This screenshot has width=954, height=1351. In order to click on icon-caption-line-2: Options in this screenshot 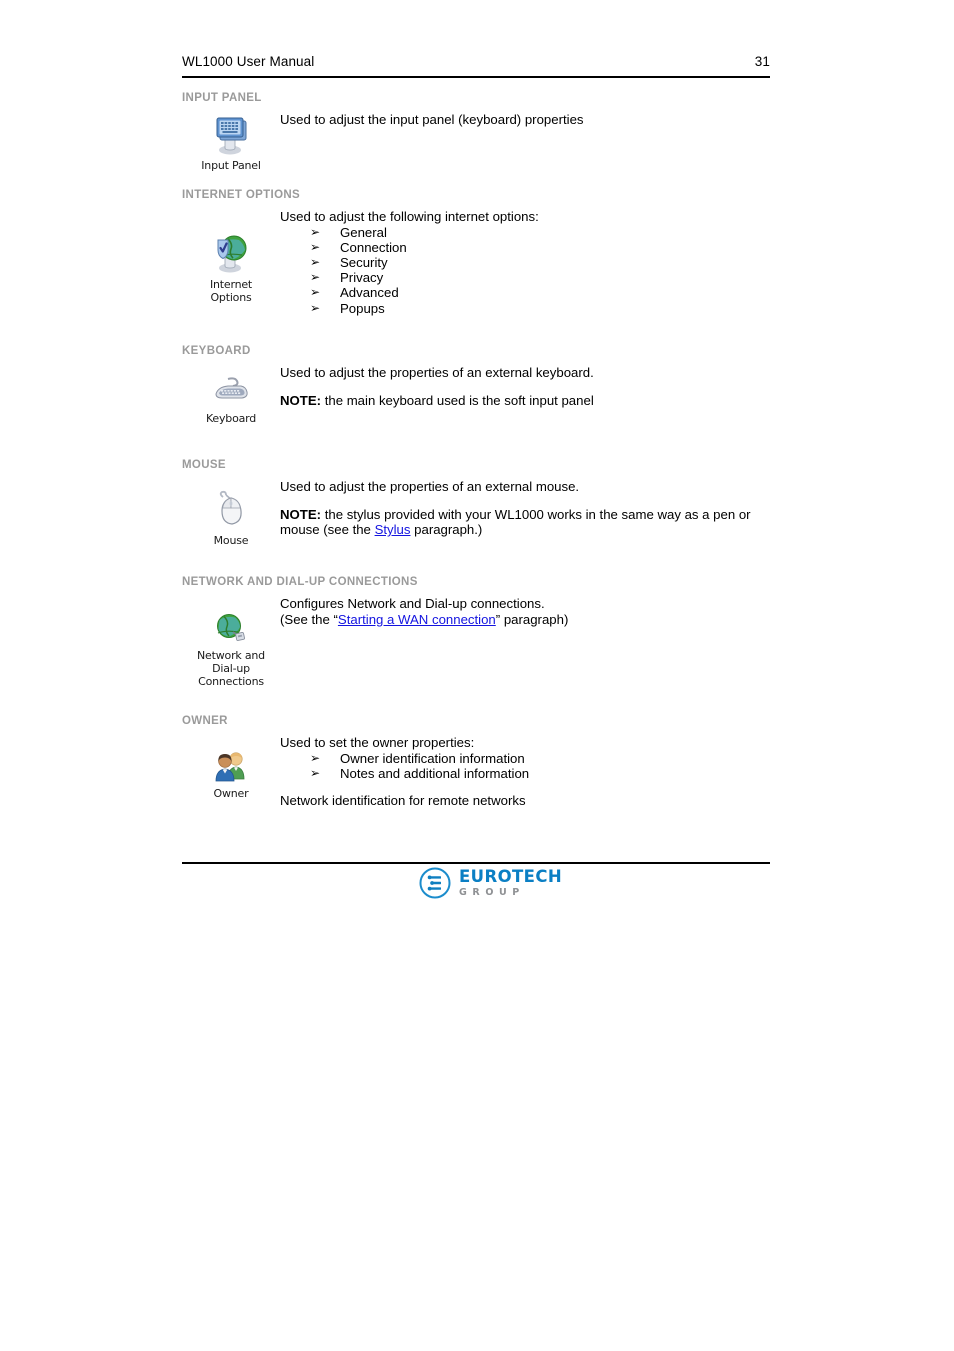, I will do `click(231, 297)`.